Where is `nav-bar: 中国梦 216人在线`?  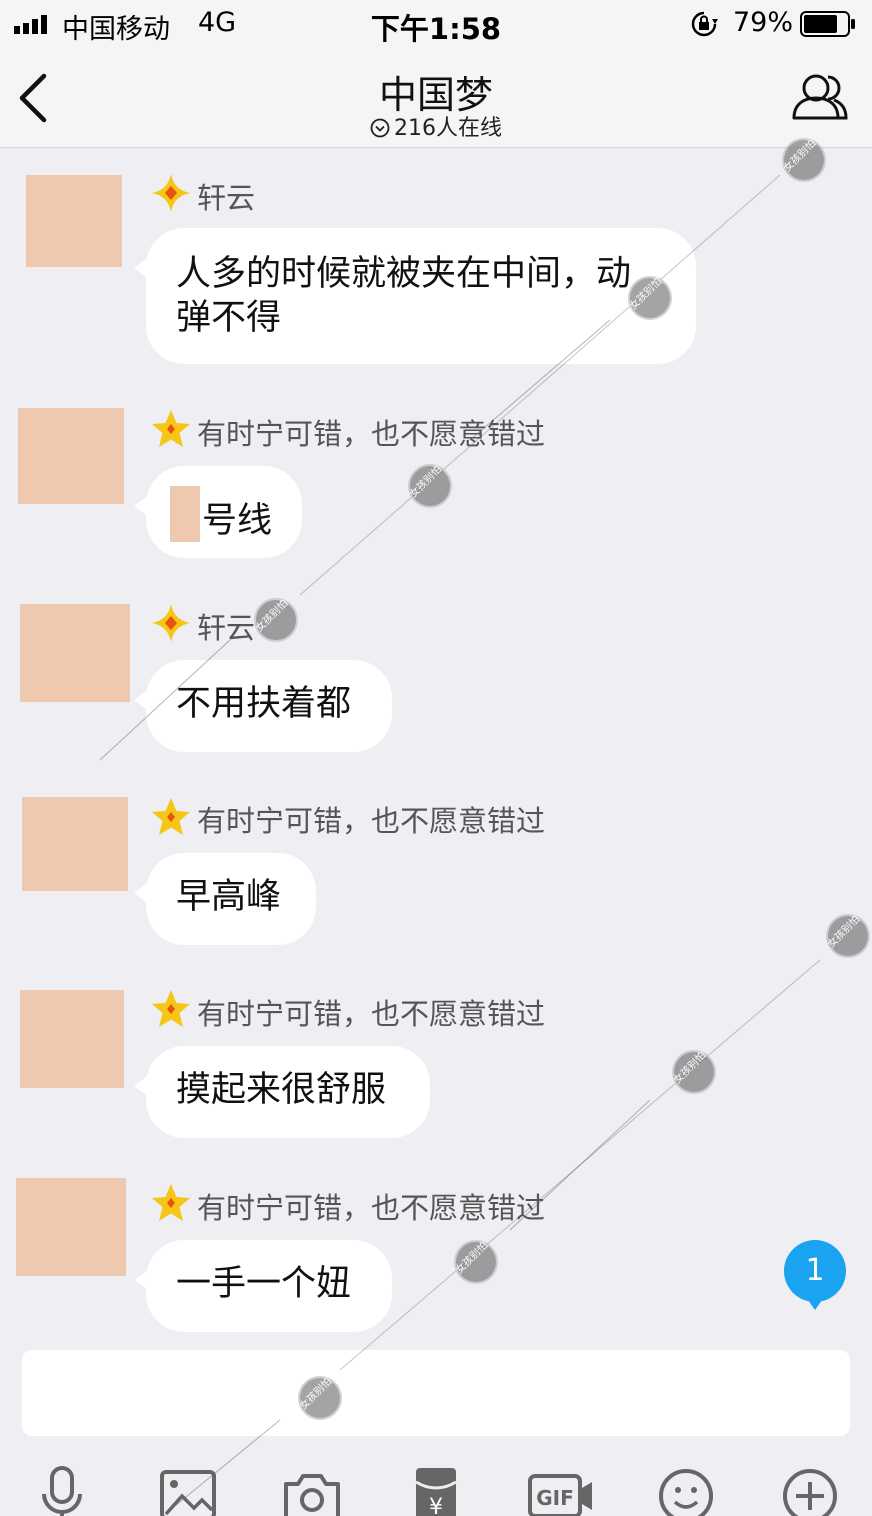
nav-bar: 中国梦 216人在线 is located at coordinates (436, 99).